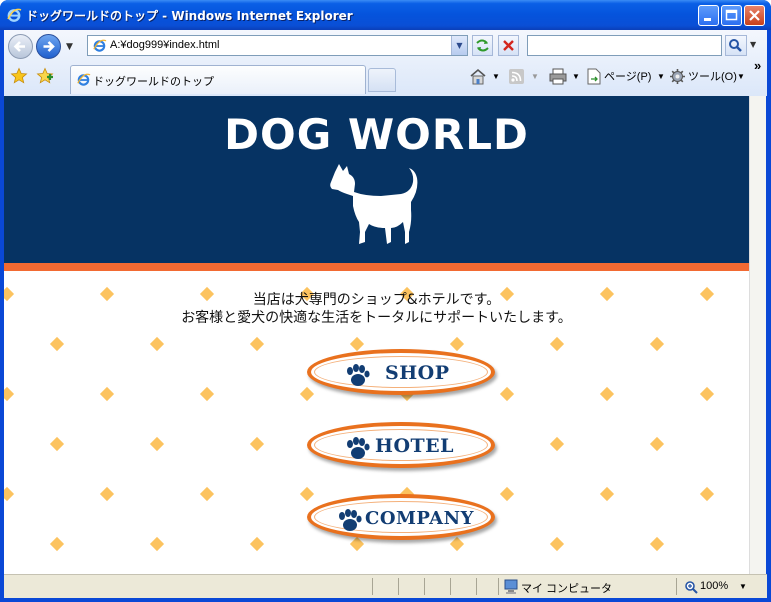 The image size is (771, 602). I want to click on status-bar: マイ コンピュータ 100% ▼, so click(385, 586).